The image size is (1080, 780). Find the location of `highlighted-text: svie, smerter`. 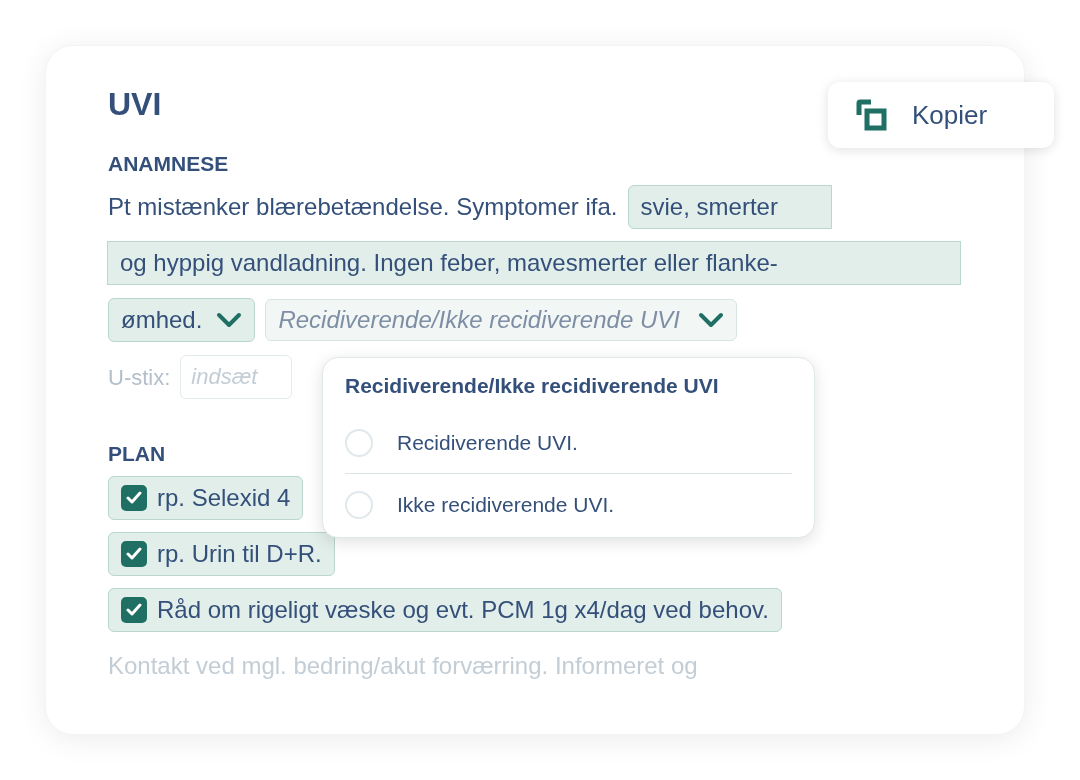

highlighted-text: svie, smerter is located at coordinates (729, 207).